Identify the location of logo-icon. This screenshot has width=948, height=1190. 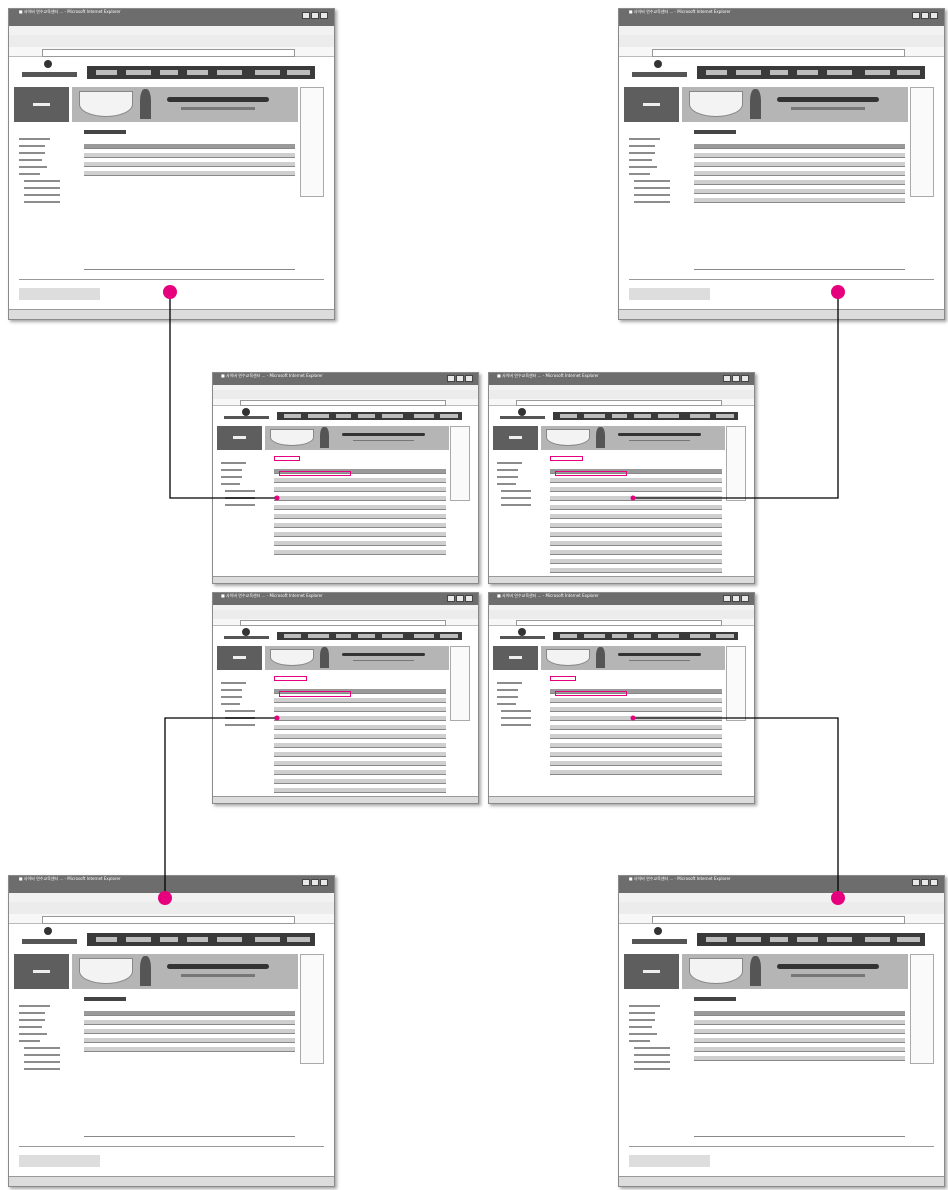
(48, 64).